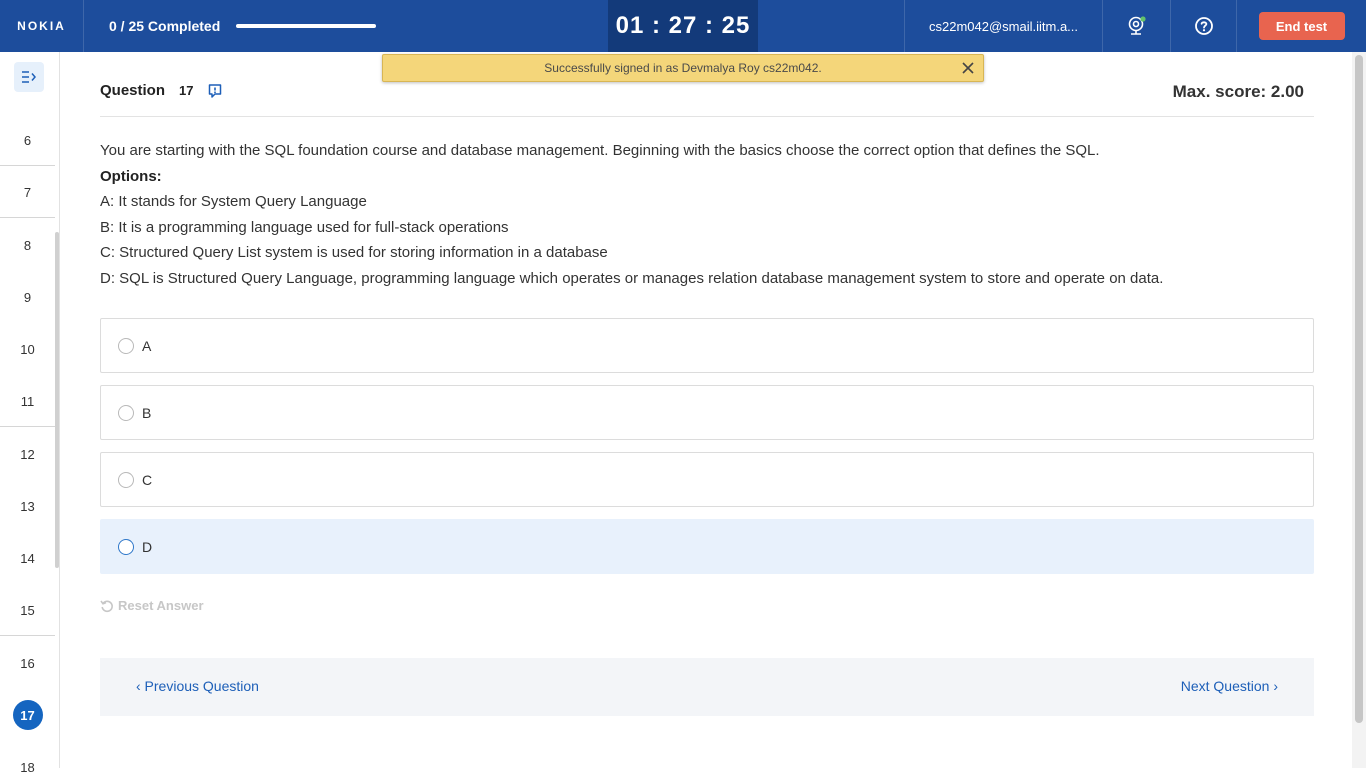 The width and height of the screenshot is (1366, 782). I want to click on sidebar-question-8: 8, so click(27, 245).